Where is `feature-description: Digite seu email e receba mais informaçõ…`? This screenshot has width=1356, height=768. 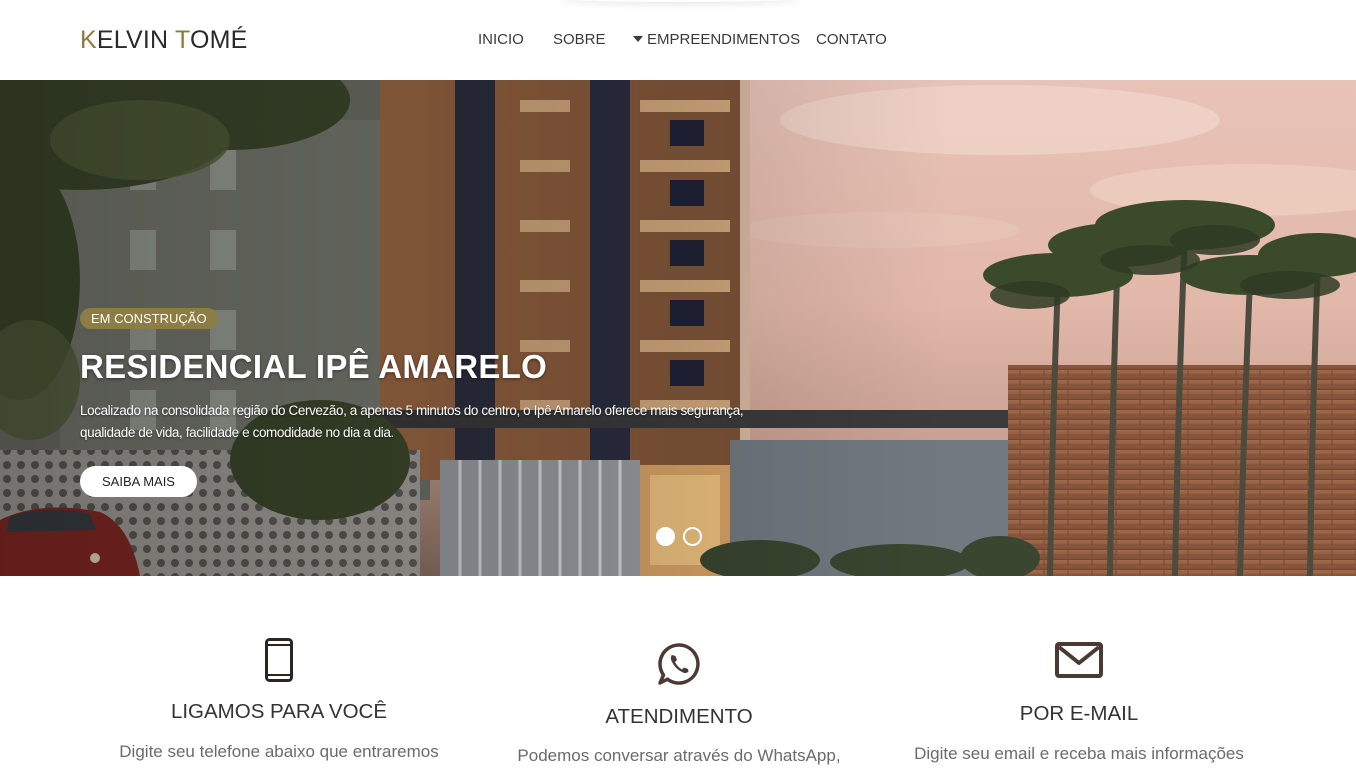 feature-description: Digite seu email e receba mais informaçõ… is located at coordinates (1079, 753).